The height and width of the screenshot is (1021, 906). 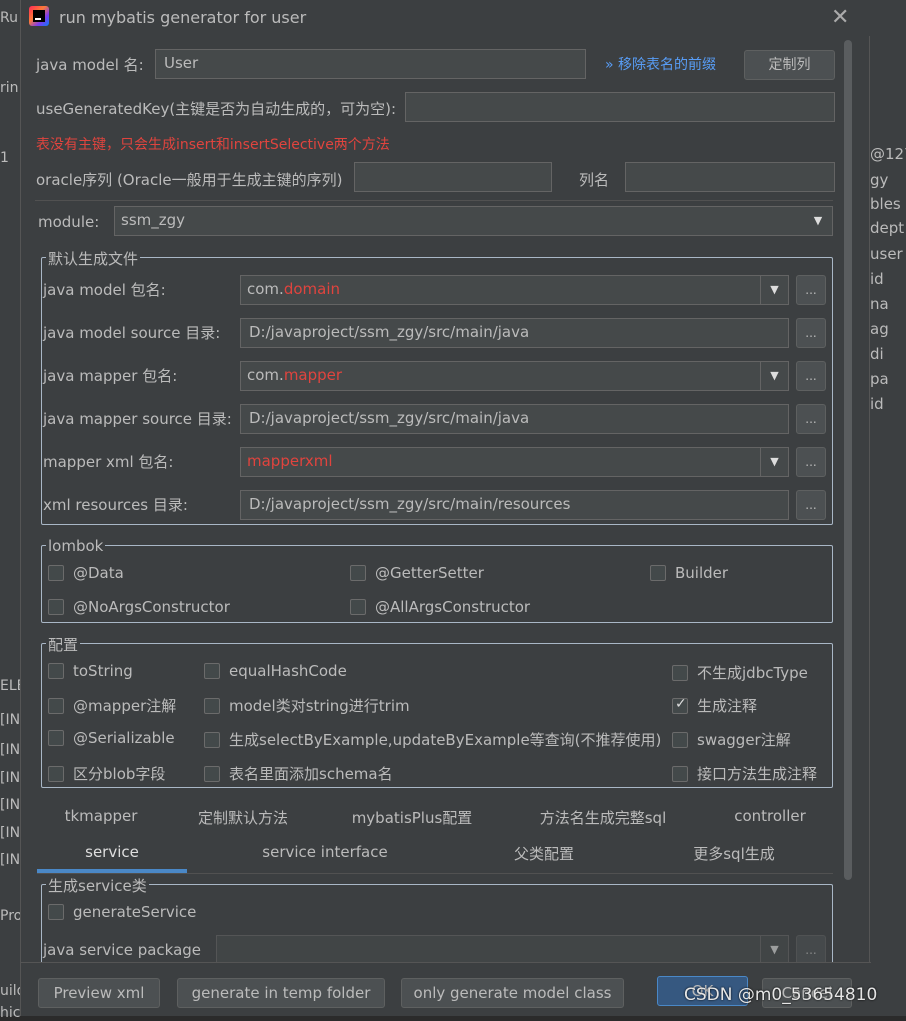 What do you see at coordinates (620, 107) in the screenshot?
I see `use-generated-key-input` at bounding box center [620, 107].